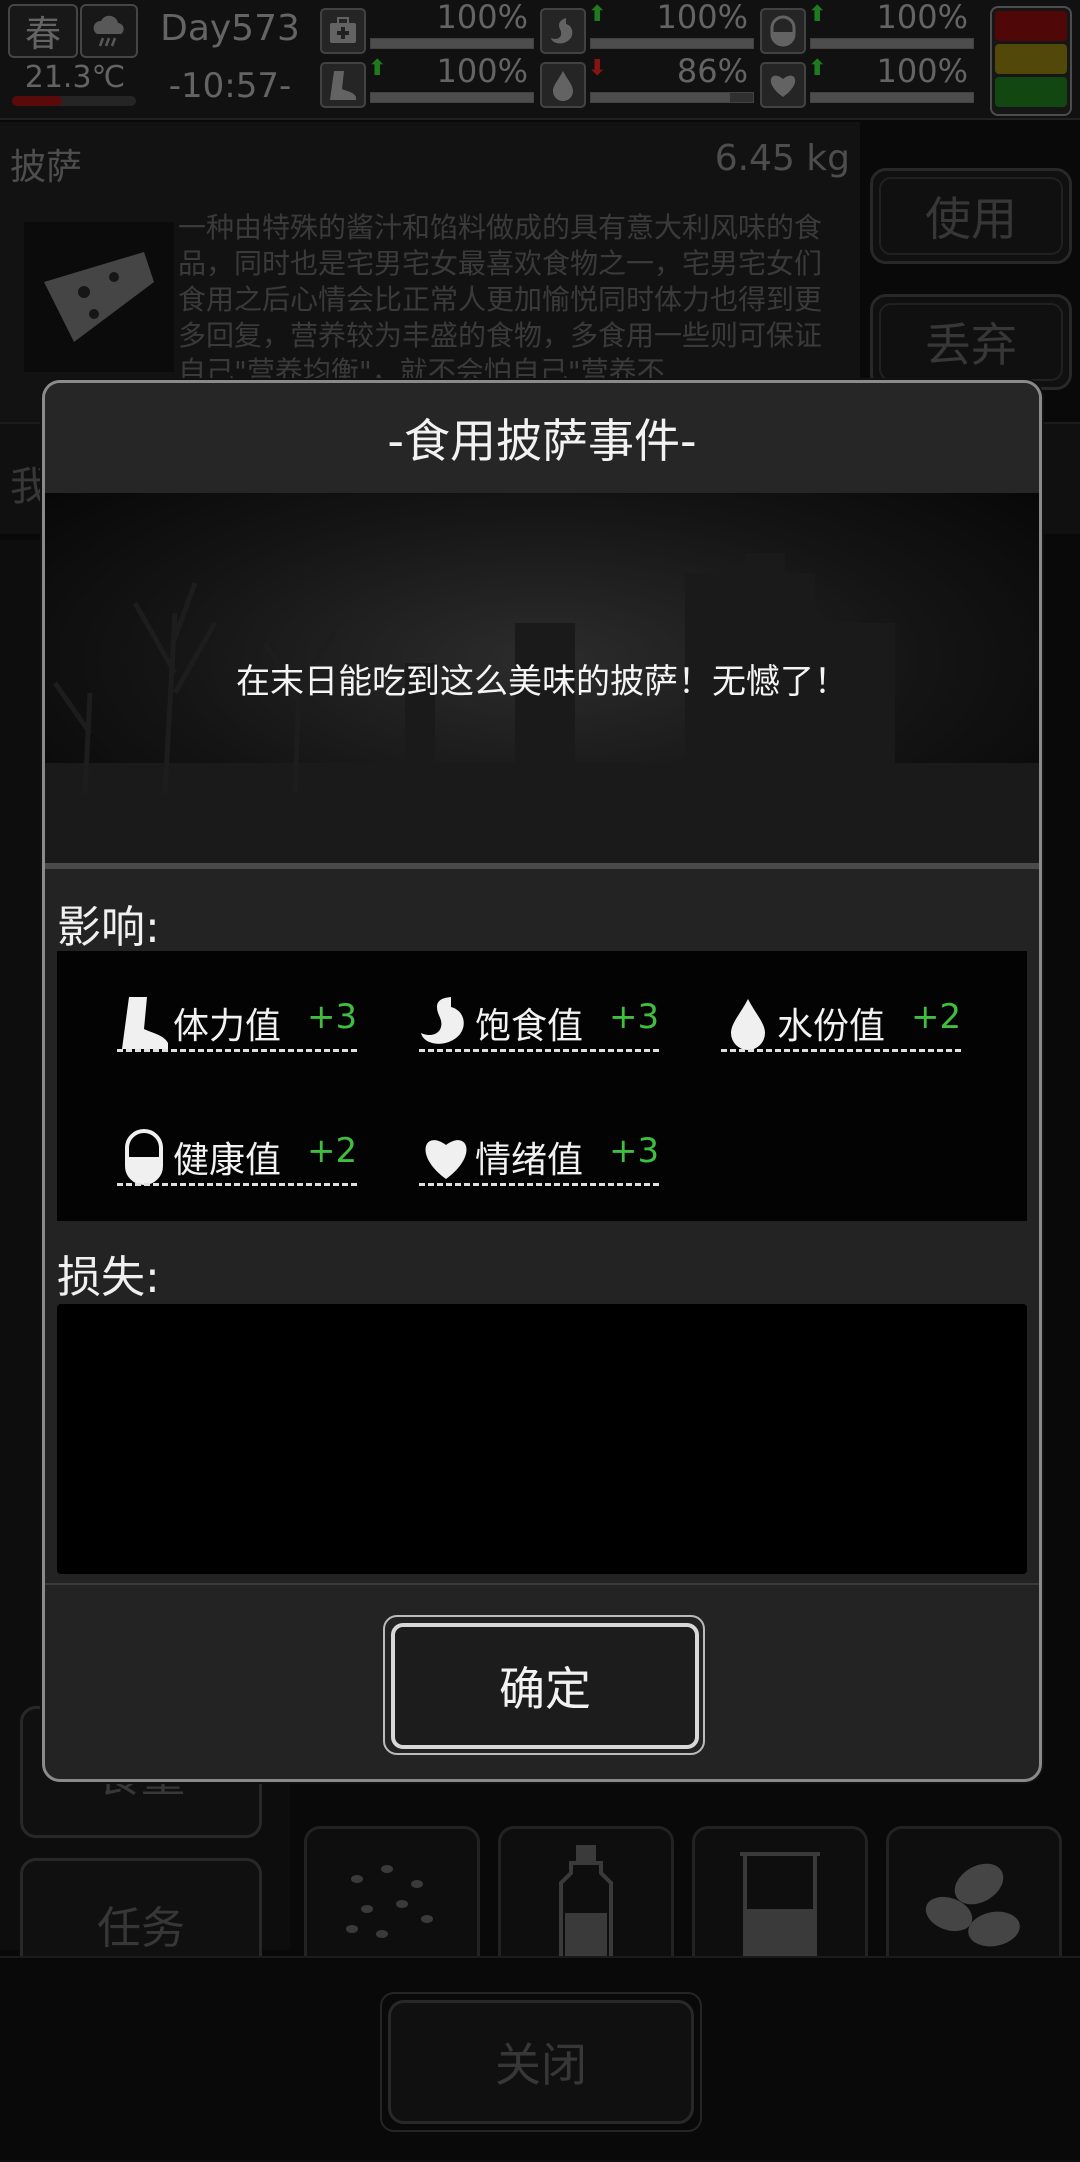 The image size is (1080, 2162). What do you see at coordinates (108, 927) in the screenshot?
I see `effects-heading: 影响:` at bounding box center [108, 927].